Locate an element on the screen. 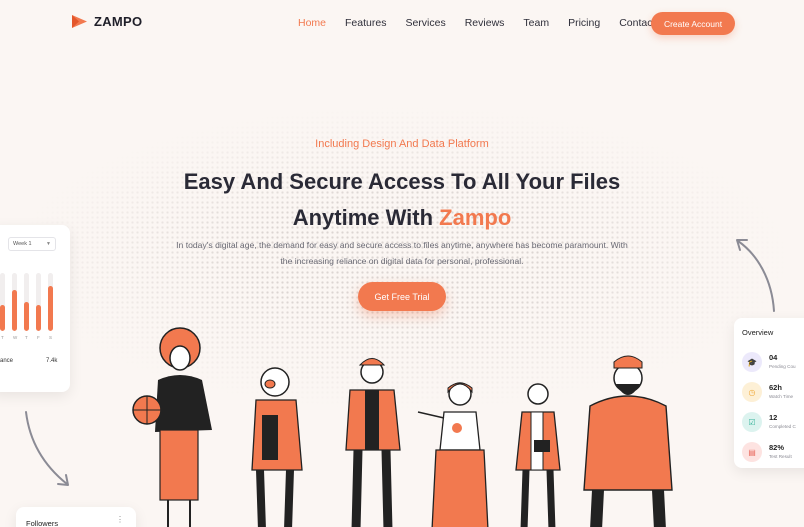 Image resolution: width=804 pixels, height=527 pixels. week-select: Week 1 ▼ is located at coordinates (32, 244).